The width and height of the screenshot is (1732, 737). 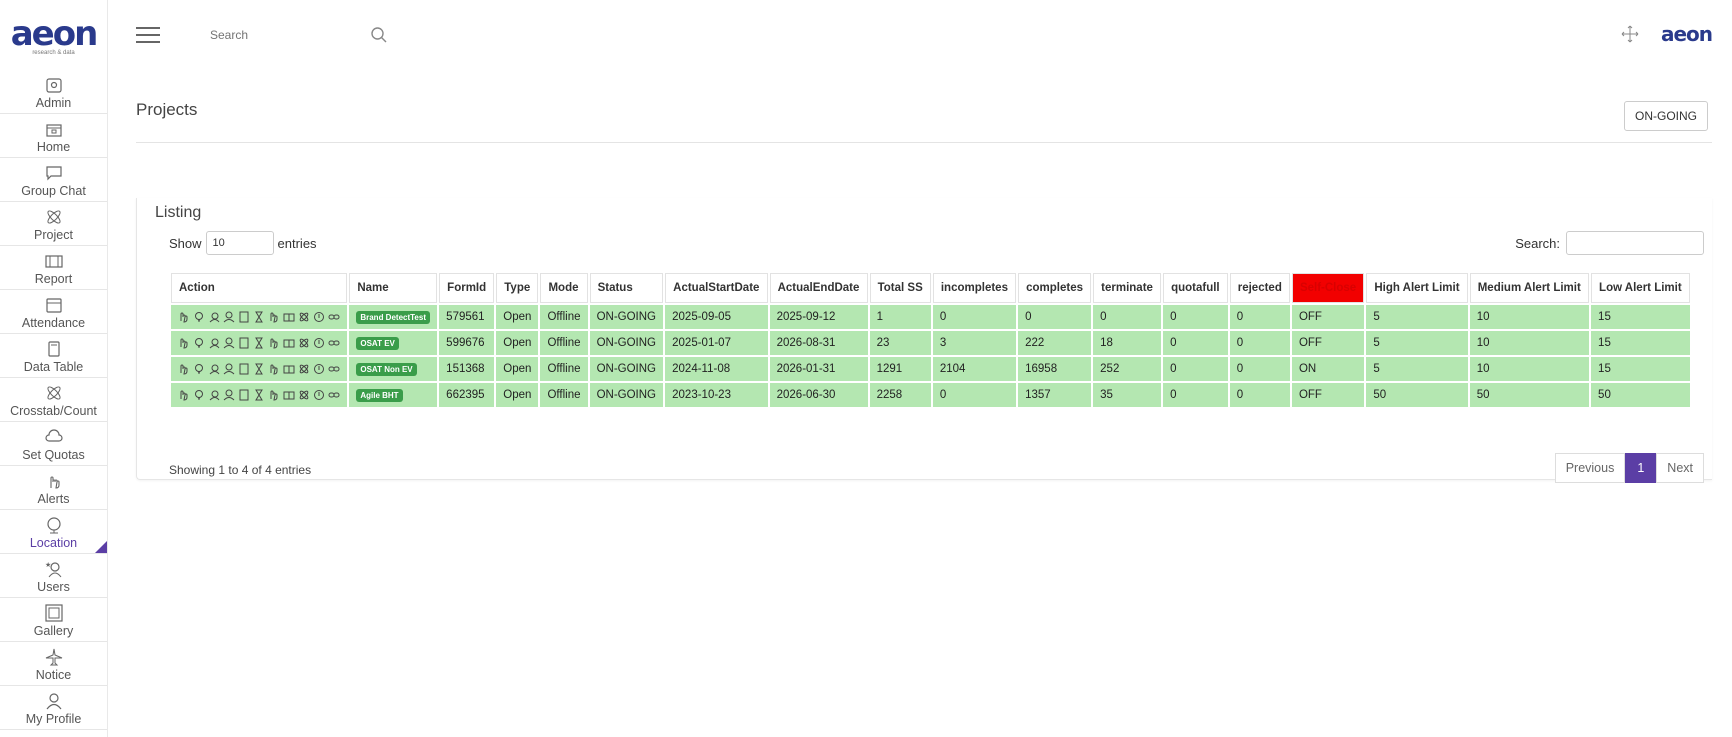 I want to click on column-header: Total SS, so click(x=900, y=288).